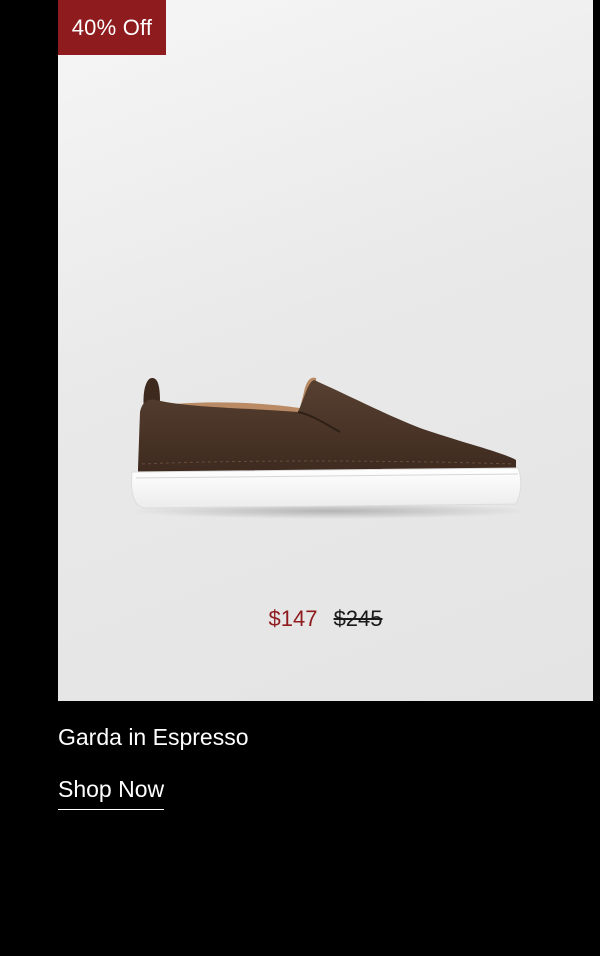  What do you see at coordinates (111, 792) in the screenshot?
I see `shop-now-link: Shop Now` at bounding box center [111, 792].